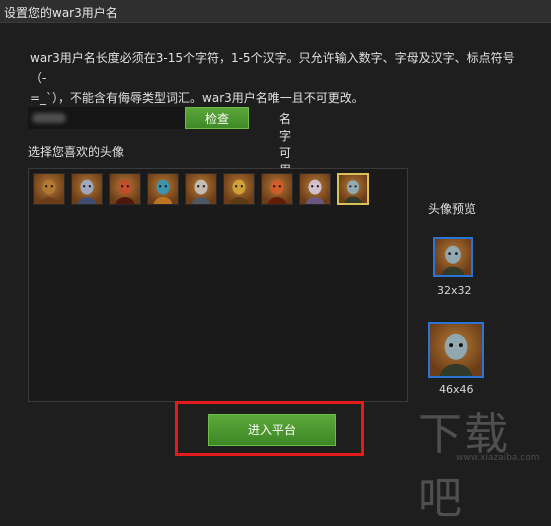 This screenshot has height=526, width=551. Describe the element at coordinates (277, 189) in the screenshot. I see `red-demon-icon` at that location.